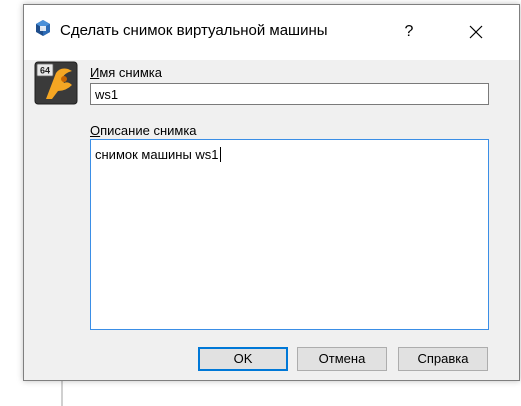 The height and width of the screenshot is (406, 521). What do you see at coordinates (148, 130) in the screenshot?
I see `snapshot-description-label-text: писание снимка` at bounding box center [148, 130].